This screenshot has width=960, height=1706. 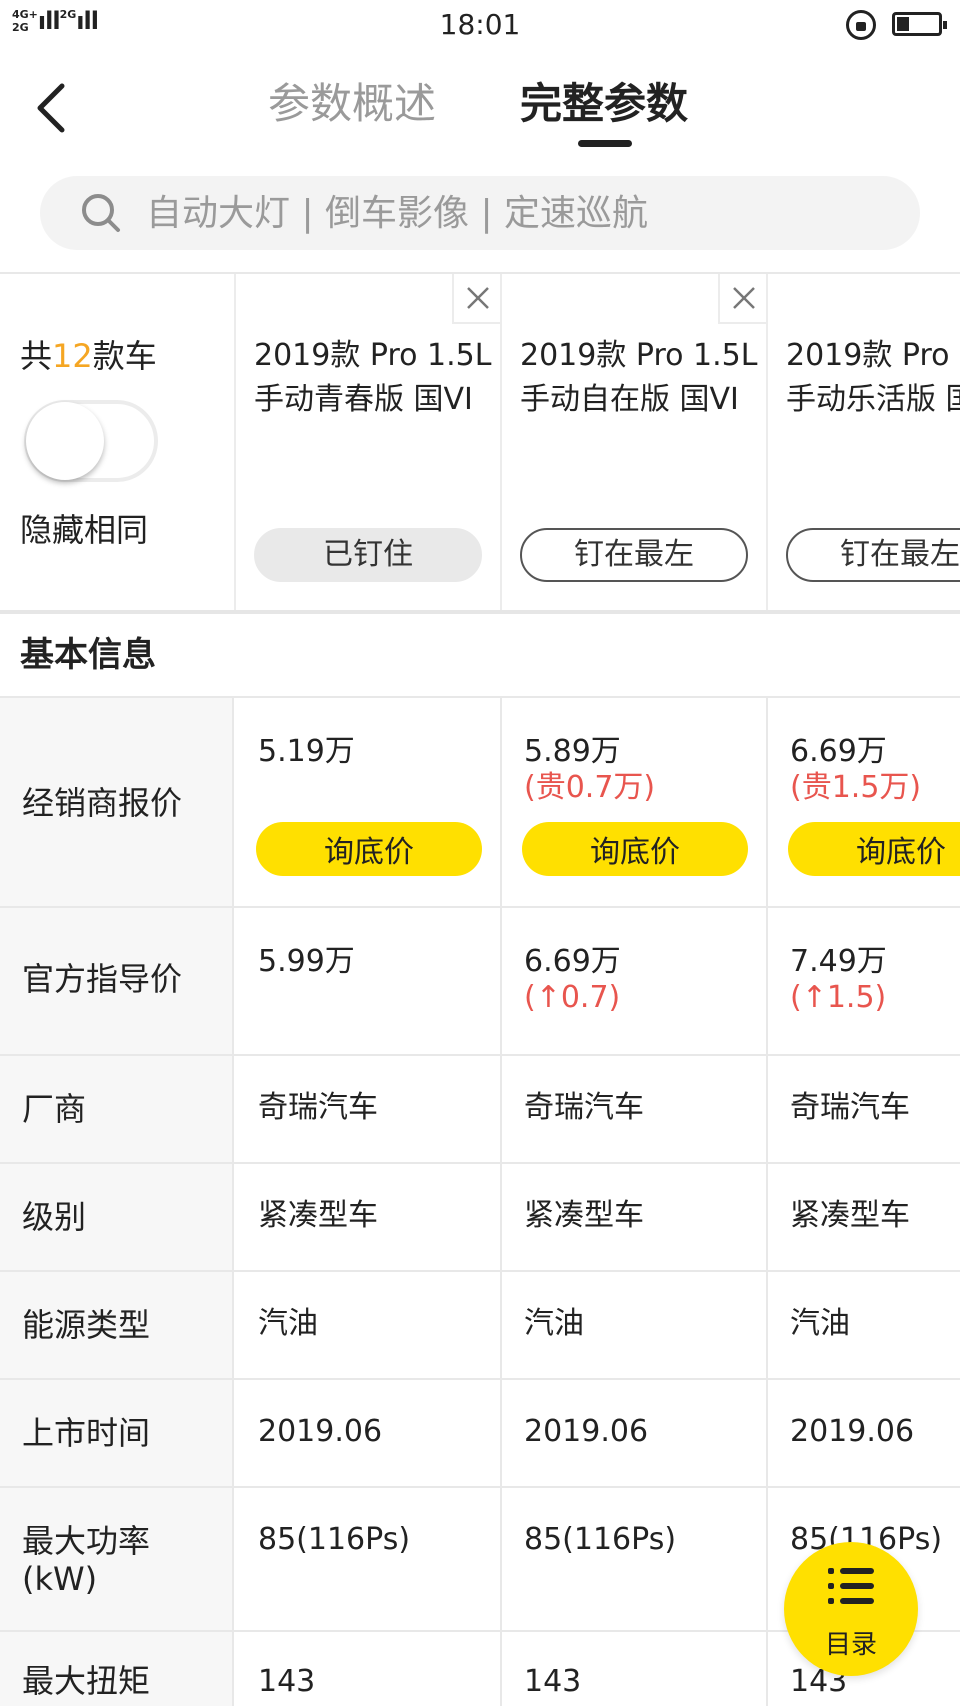 I want to click on header: 参数概述 完整参数, so click(x=480, y=102).